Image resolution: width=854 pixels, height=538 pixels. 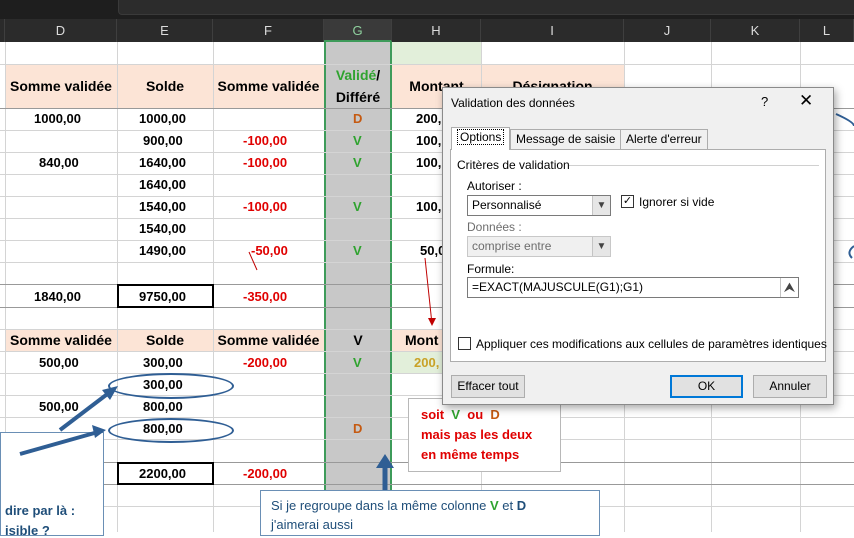 What do you see at coordinates (677, 202) in the screenshot?
I see `ignore-blank-label: Ignorer si vide` at bounding box center [677, 202].